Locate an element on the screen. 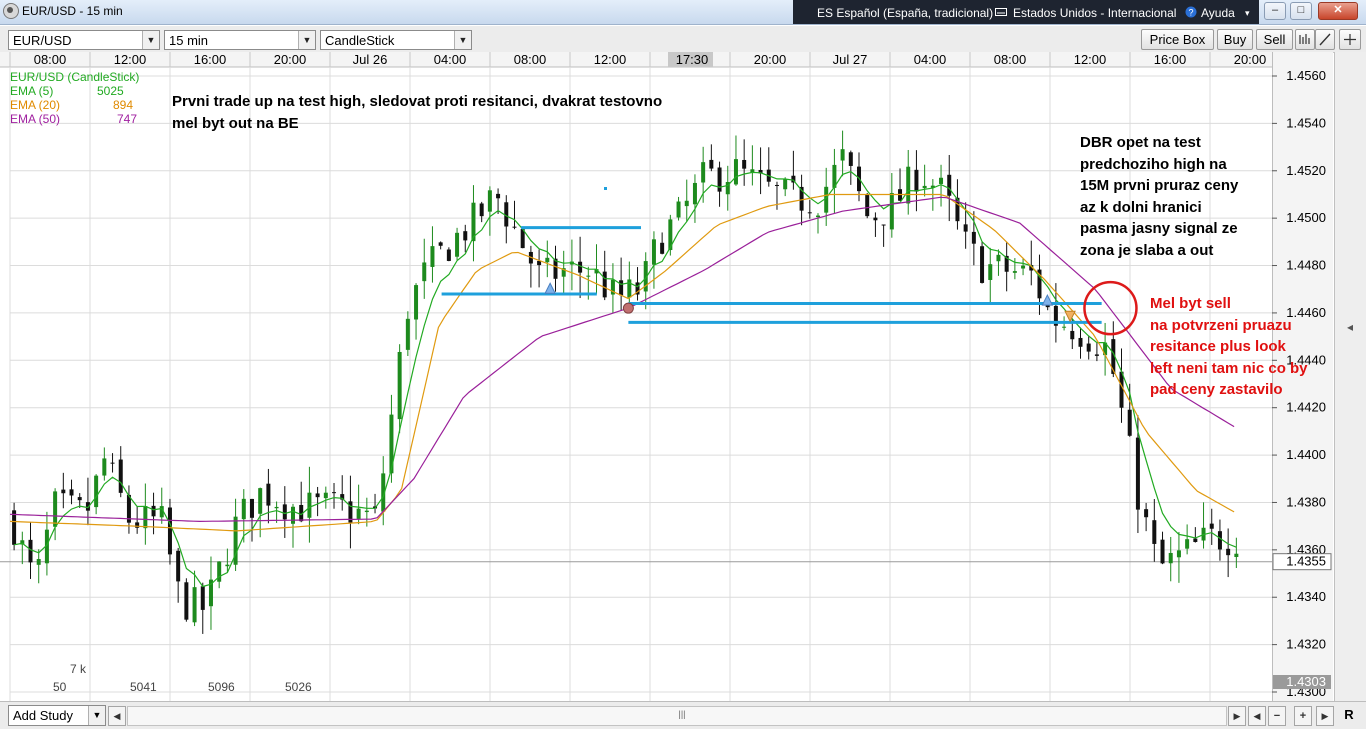 This screenshot has height=729, width=1366. zoom-out-icon: ◀ is located at coordinates (1257, 716).